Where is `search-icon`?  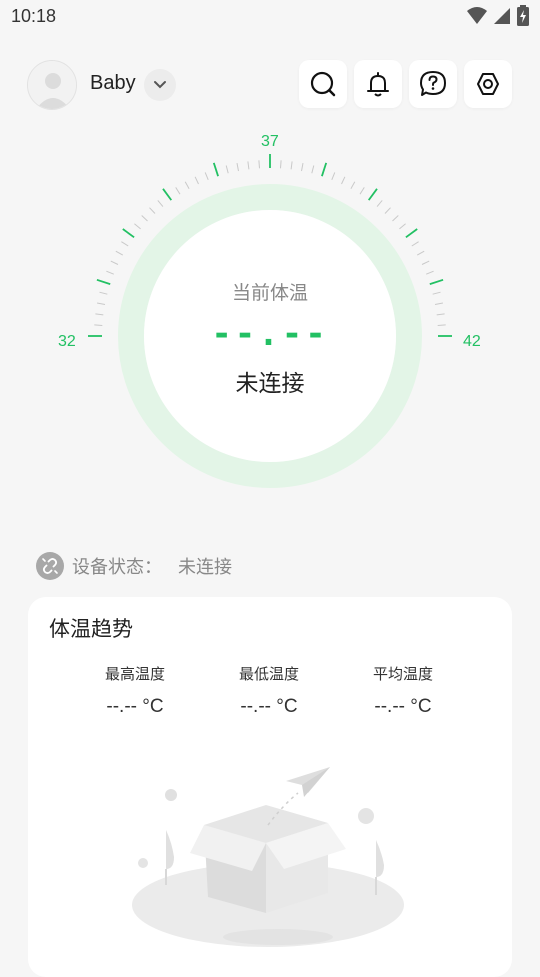 search-icon is located at coordinates (323, 84).